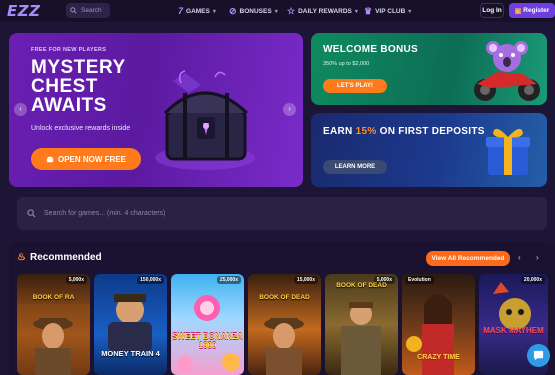 The width and height of the screenshot is (555, 375). Describe the element at coordinates (289, 109) in the screenshot. I see `hero-next-arrow: ›` at that location.